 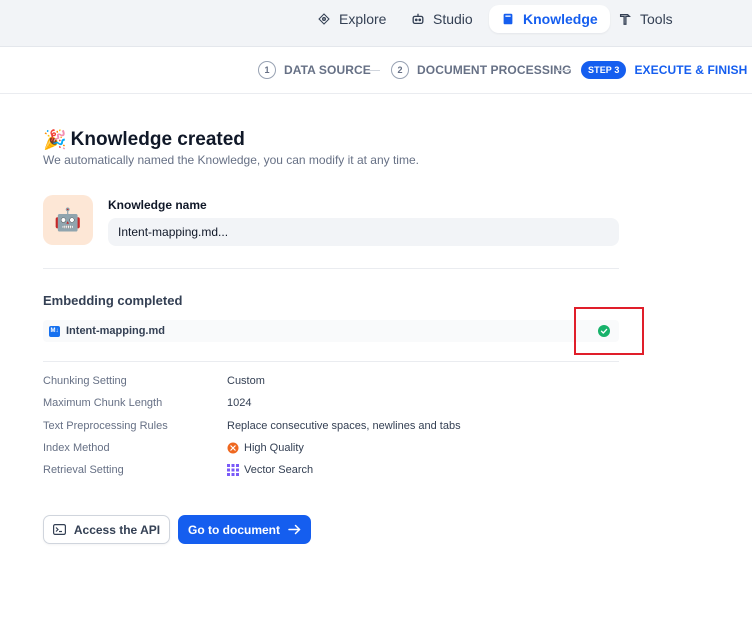 I want to click on nav-tools-label: Tools, so click(x=656, y=19).